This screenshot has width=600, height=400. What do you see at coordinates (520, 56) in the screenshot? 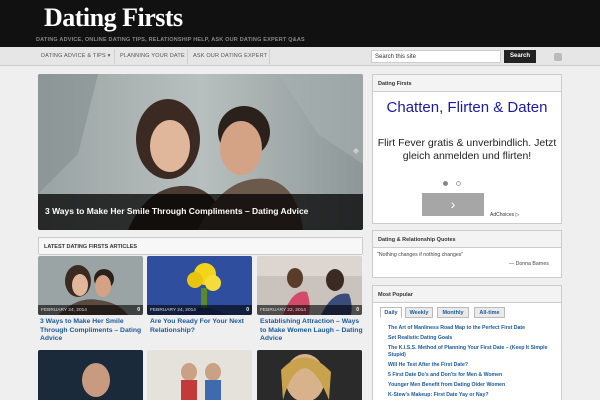
I see `search-button: Search` at bounding box center [520, 56].